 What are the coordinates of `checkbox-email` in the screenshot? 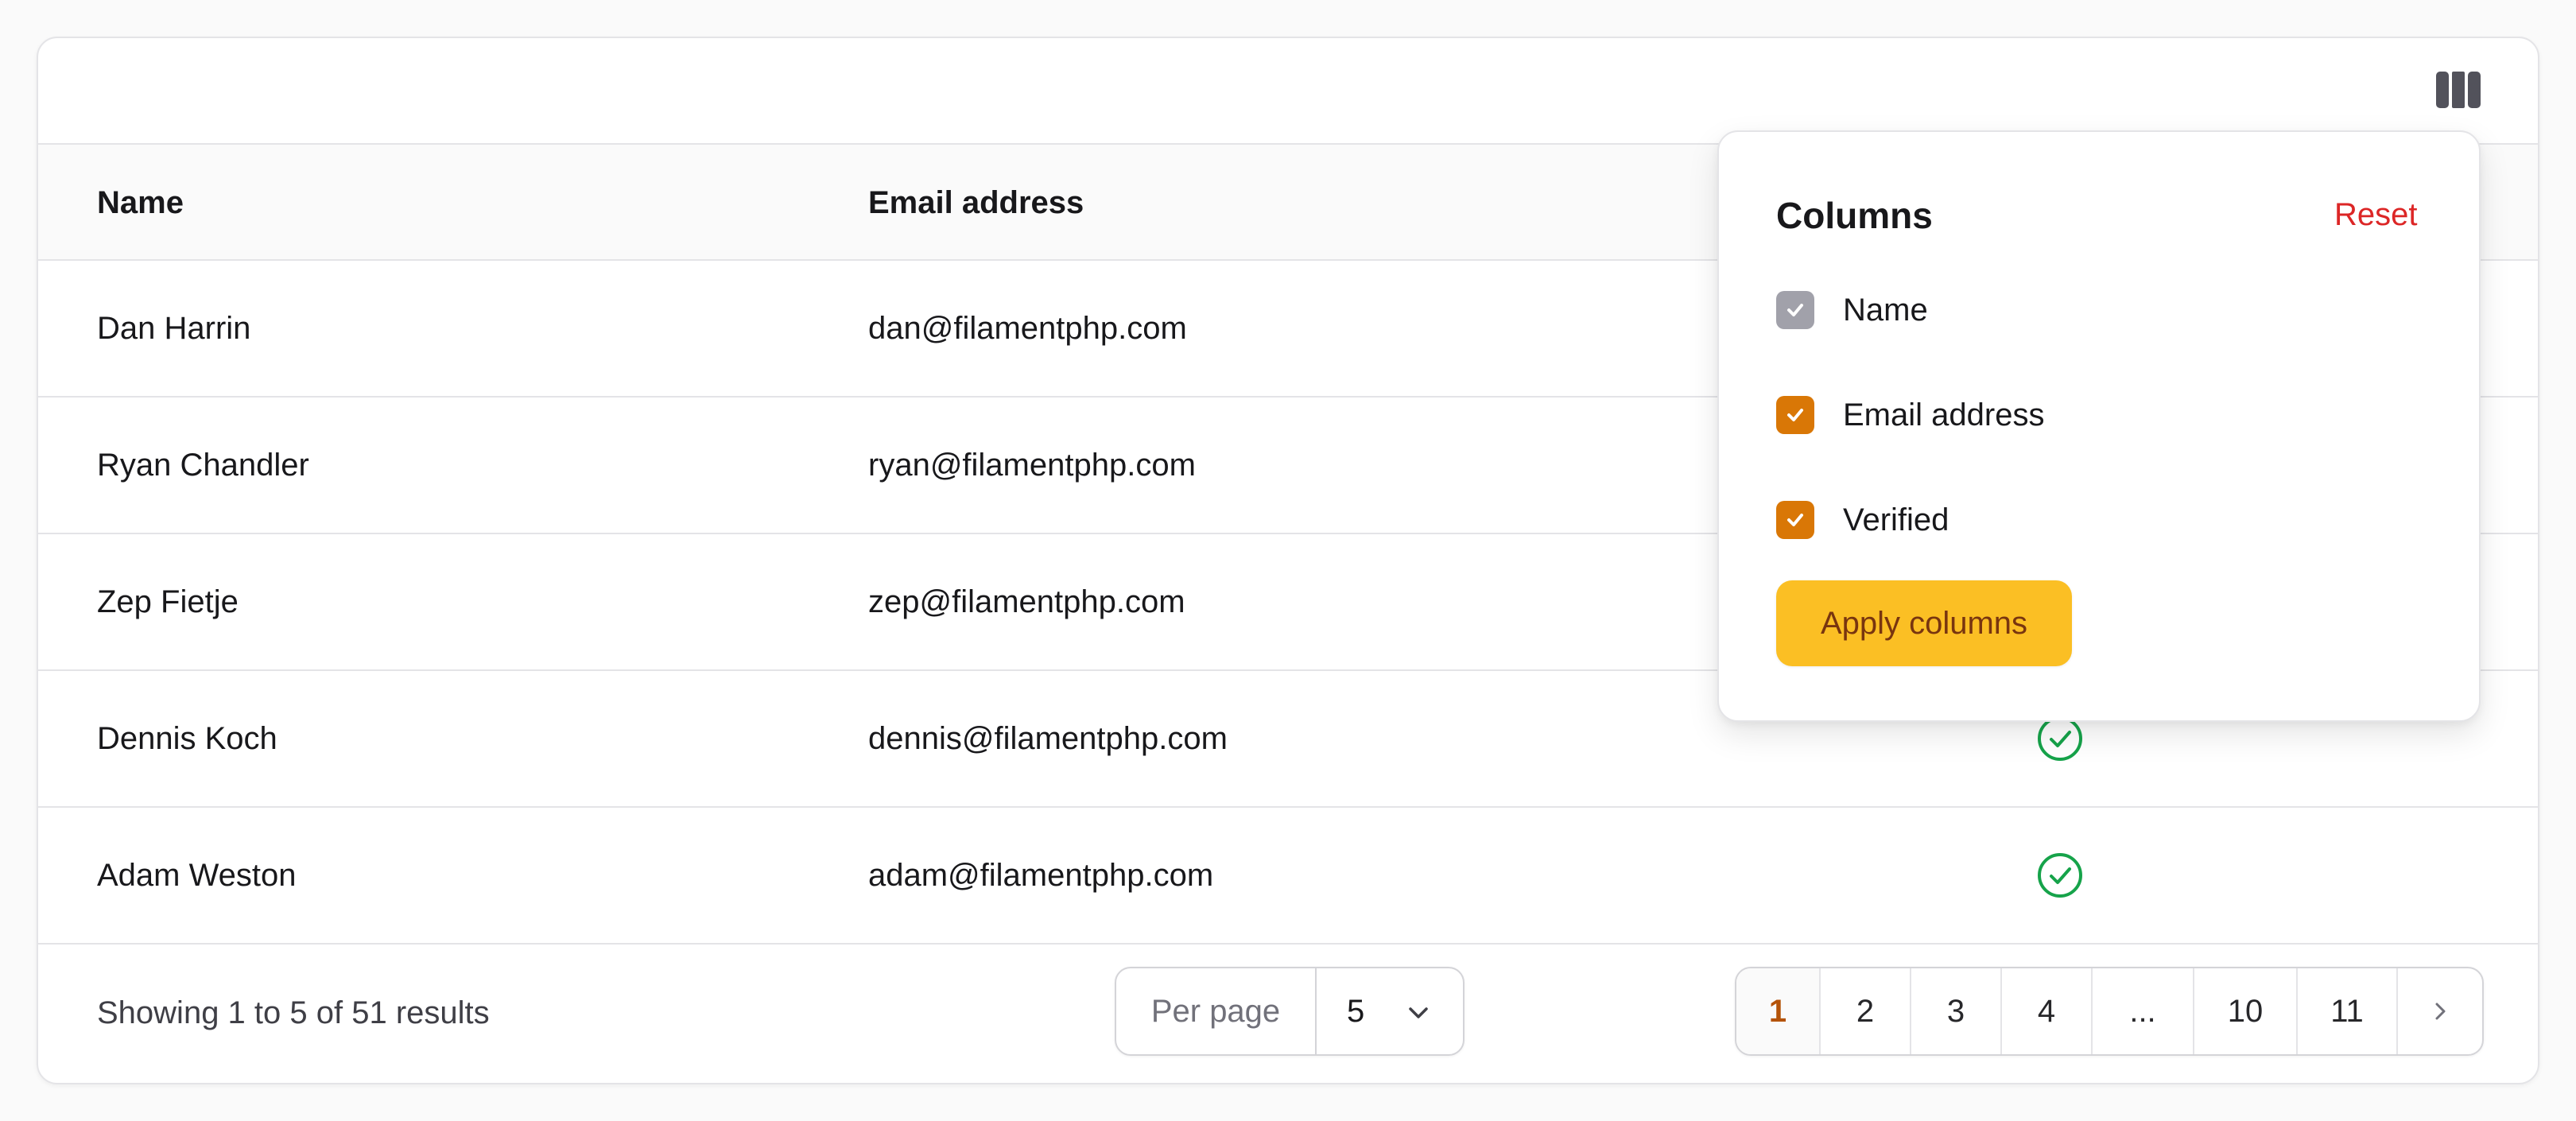 It's located at (1795, 415).